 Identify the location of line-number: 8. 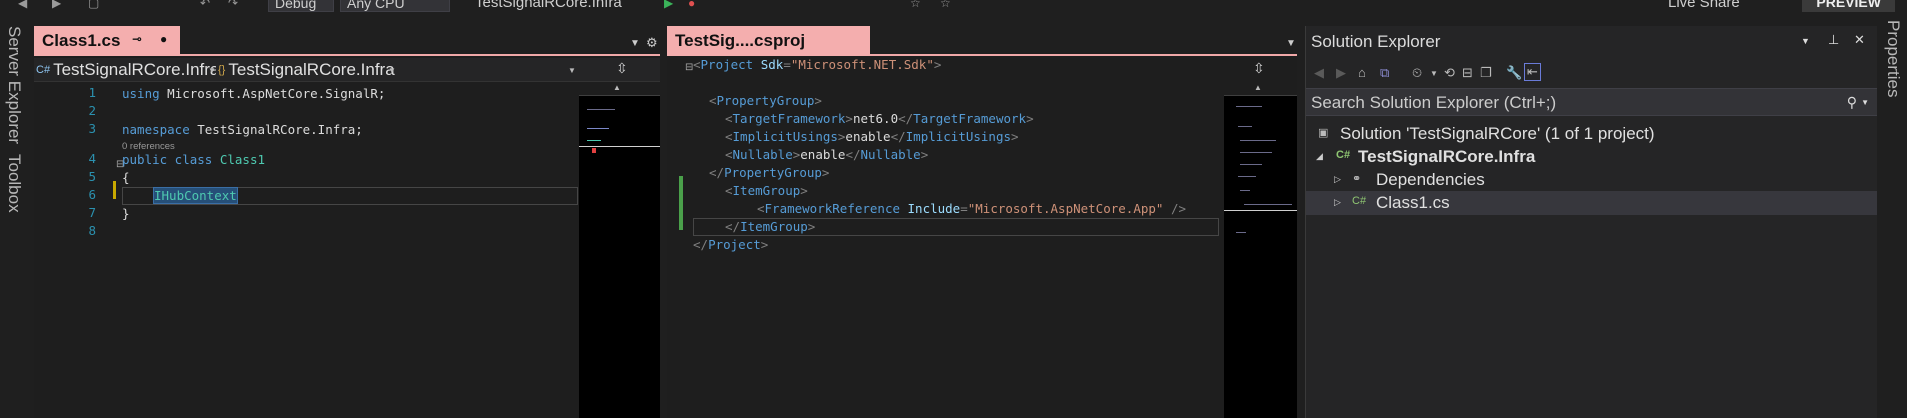
(92, 230).